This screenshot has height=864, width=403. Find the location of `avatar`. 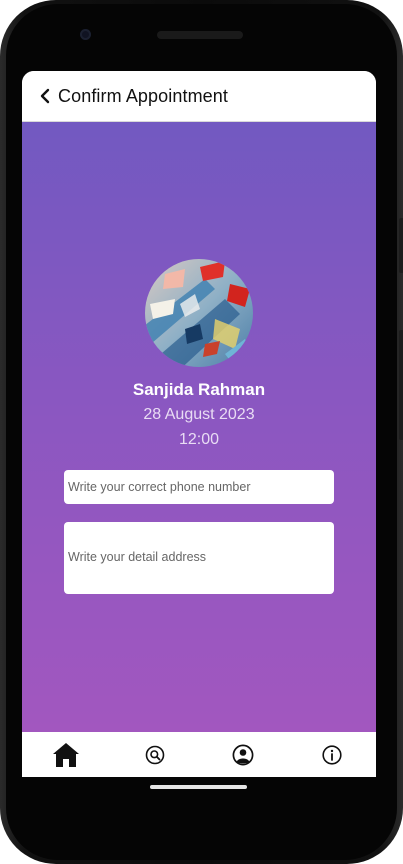

avatar is located at coordinates (199, 313).